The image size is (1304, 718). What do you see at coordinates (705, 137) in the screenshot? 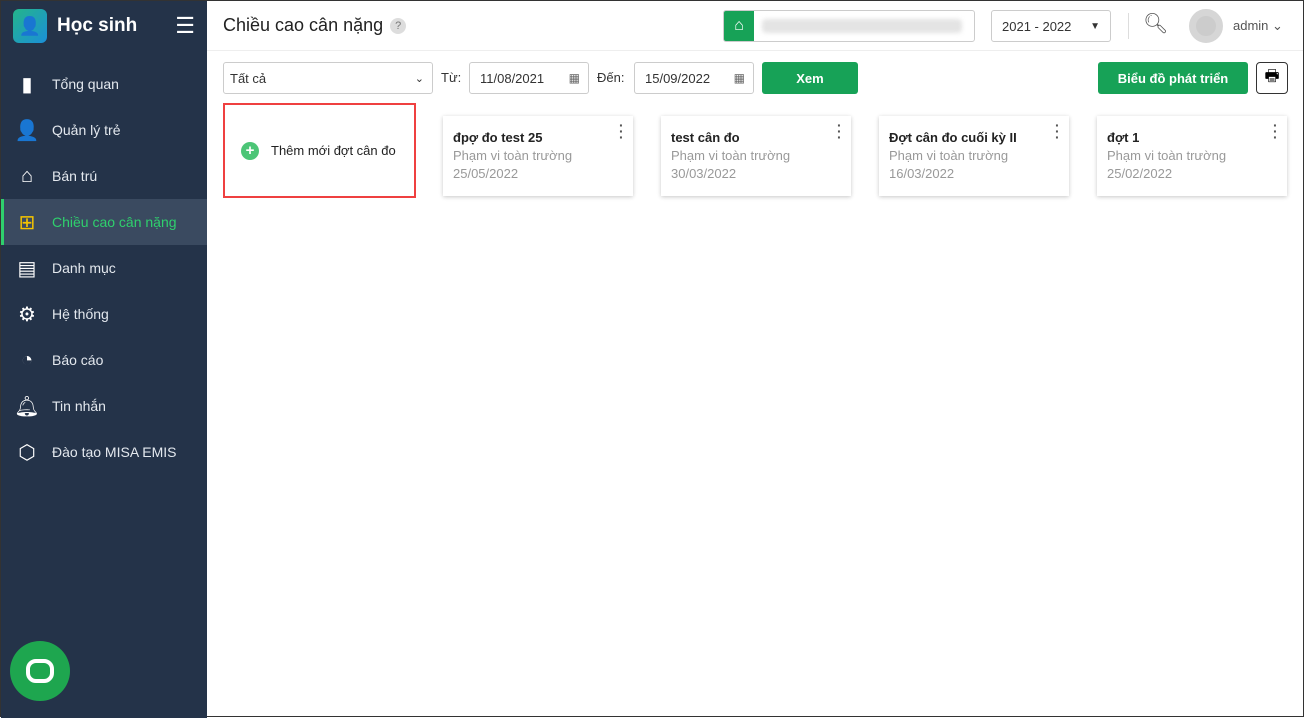
I see `card-name: test cân đo` at bounding box center [705, 137].